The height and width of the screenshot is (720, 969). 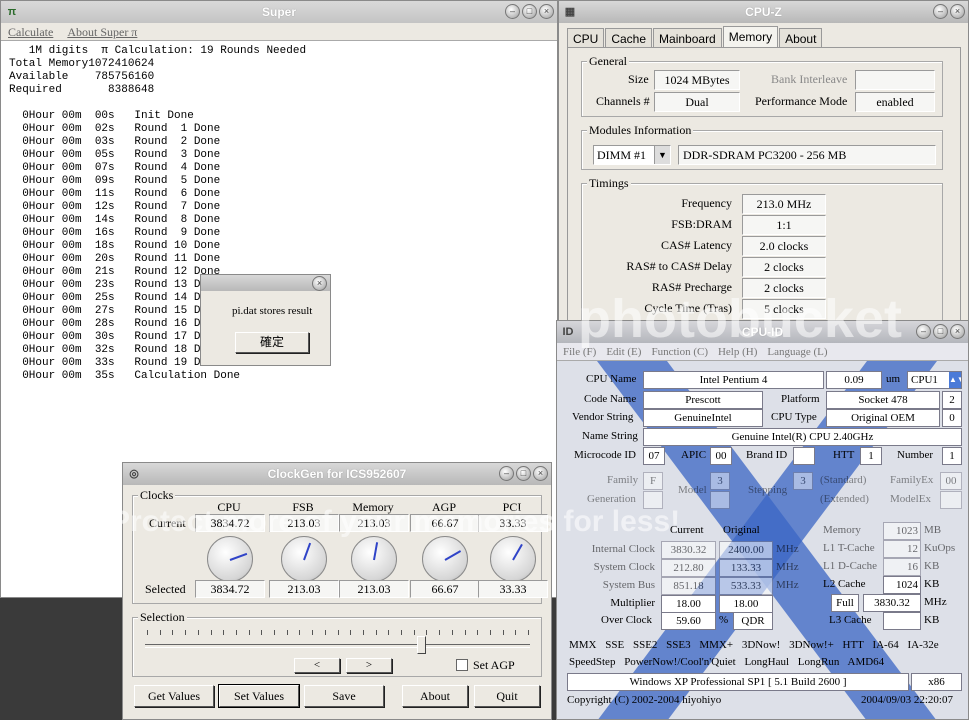 What do you see at coordinates (687, 38) in the screenshot?
I see `tab-mainboard: Mainboard` at bounding box center [687, 38].